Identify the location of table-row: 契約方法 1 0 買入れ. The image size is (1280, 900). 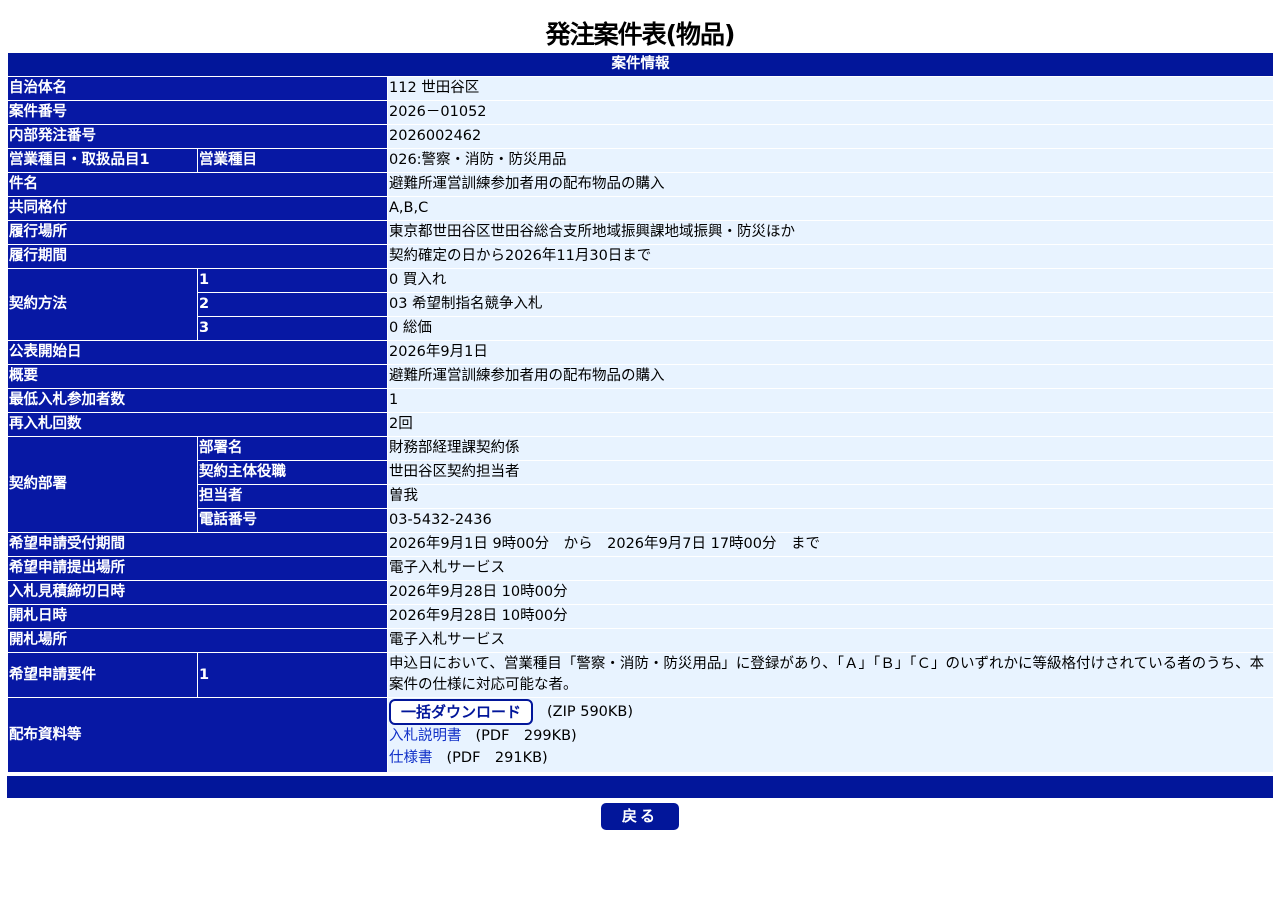
(641, 304).